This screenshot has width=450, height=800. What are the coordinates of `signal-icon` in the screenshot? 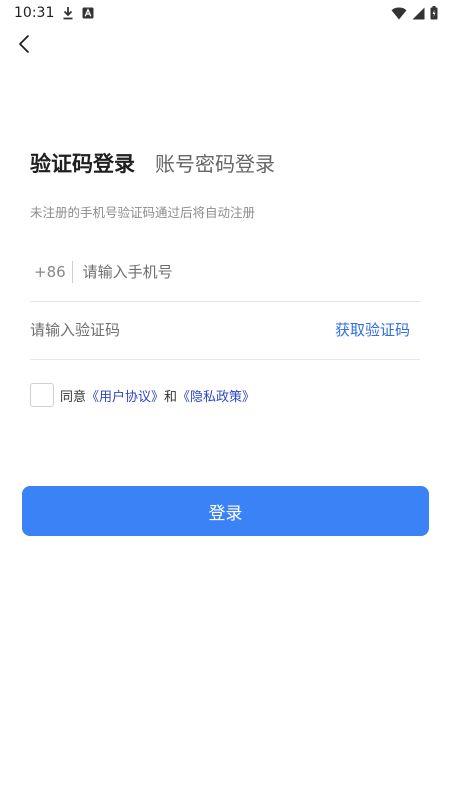 It's located at (418, 13).